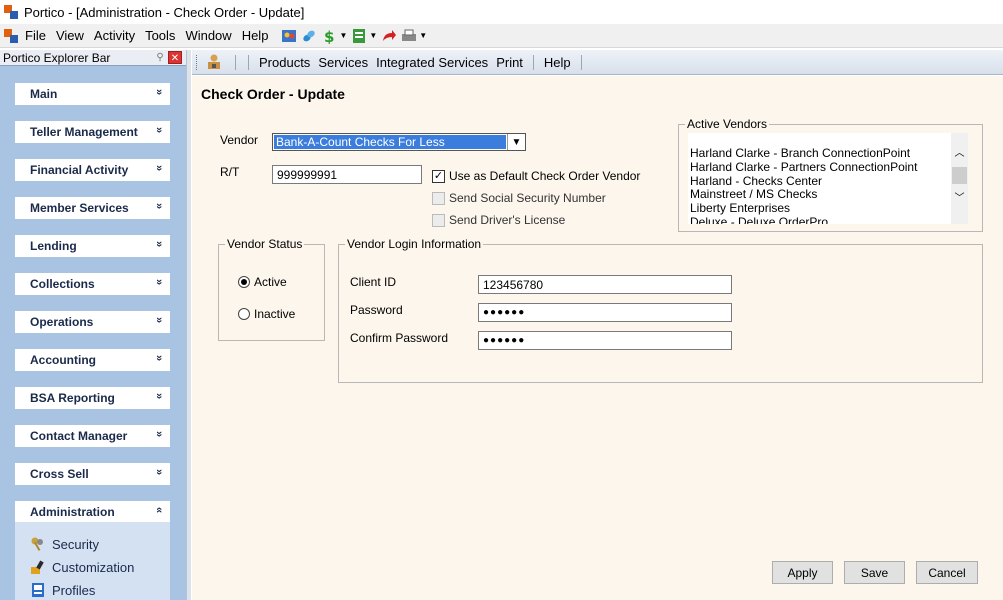 The width and height of the screenshot is (1003, 600). What do you see at coordinates (423, 35) in the screenshot?
I see `print-dropdown-icon: ▼` at bounding box center [423, 35].